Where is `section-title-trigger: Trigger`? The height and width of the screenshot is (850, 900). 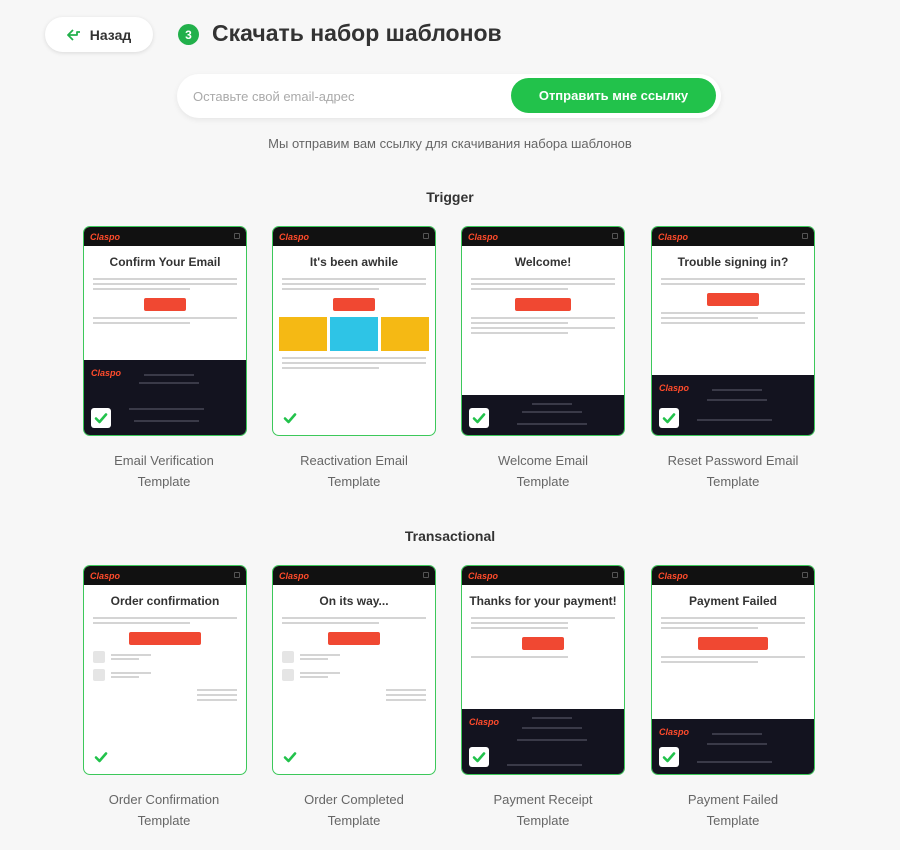
section-title-trigger: Trigger is located at coordinates (450, 197).